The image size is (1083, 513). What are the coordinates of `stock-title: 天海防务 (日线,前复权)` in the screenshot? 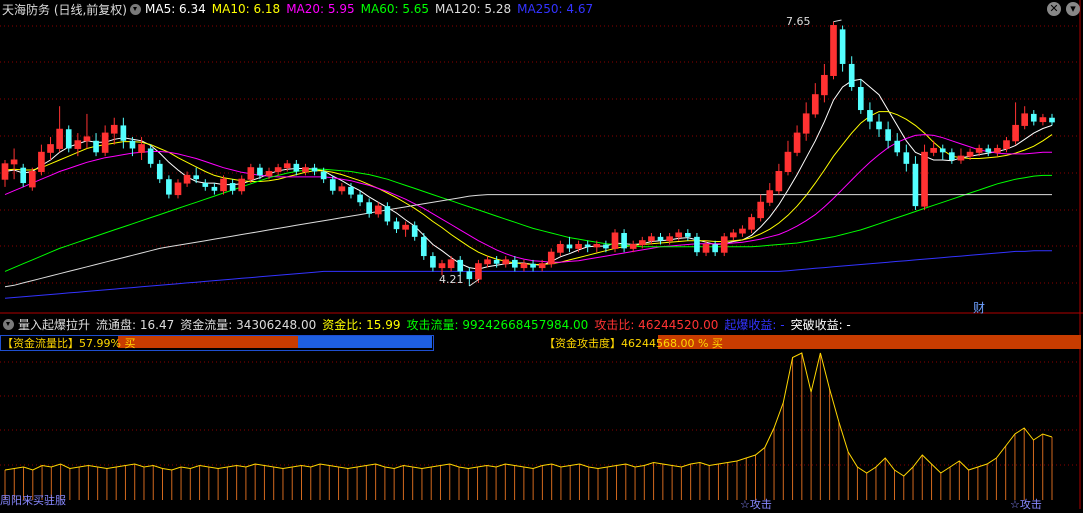 It's located at (64, 9).